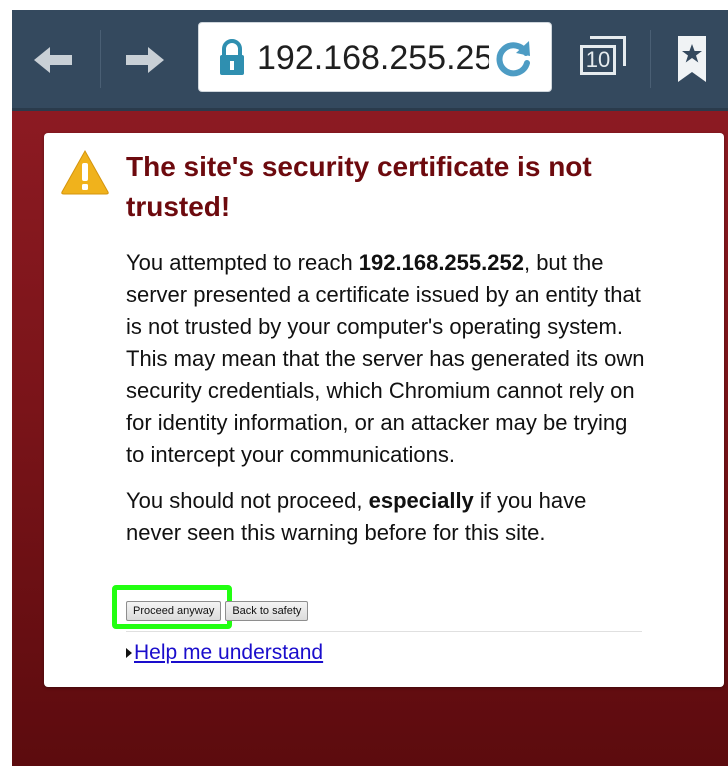 The width and height of the screenshot is (728, 766). I want to click on help-section: Help me understand, so click(224, 653).